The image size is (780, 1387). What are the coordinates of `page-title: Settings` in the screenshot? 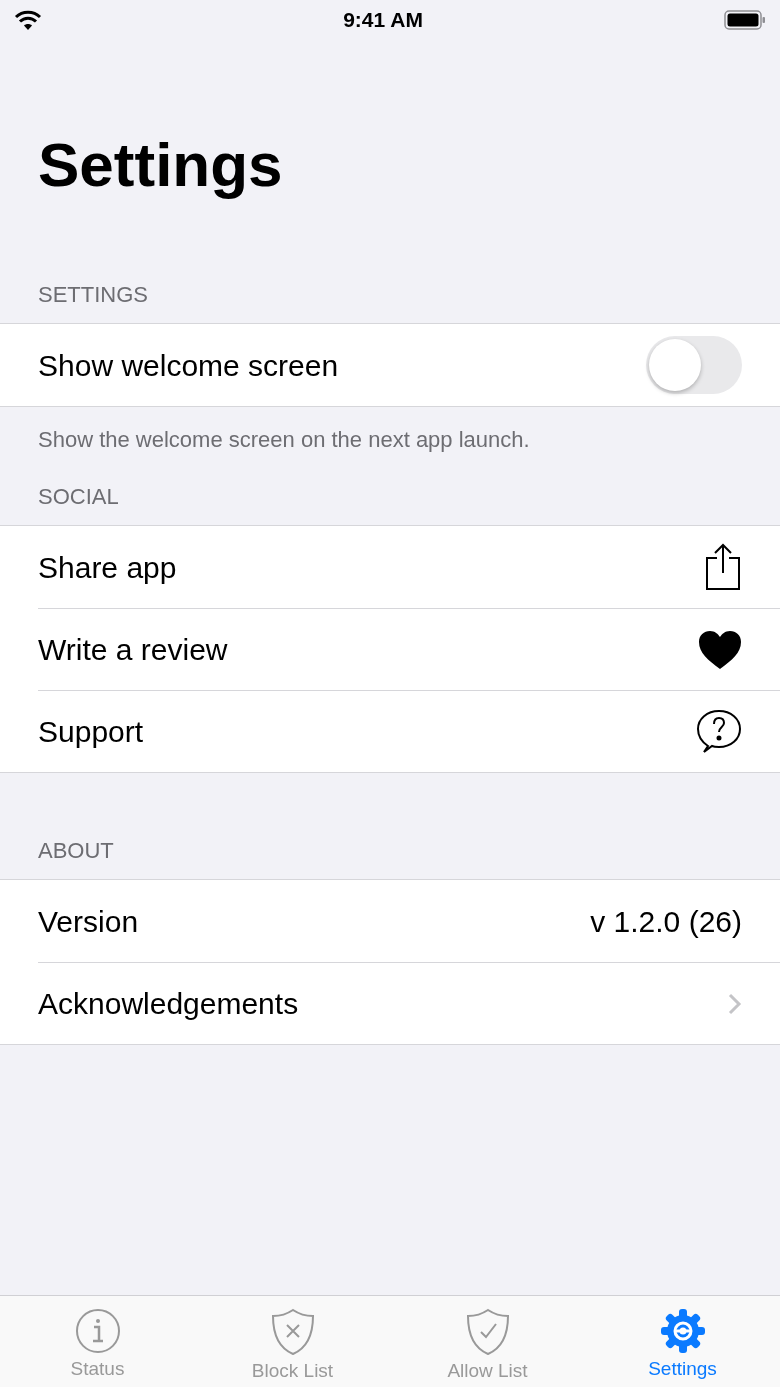 It's located at (161, 165).